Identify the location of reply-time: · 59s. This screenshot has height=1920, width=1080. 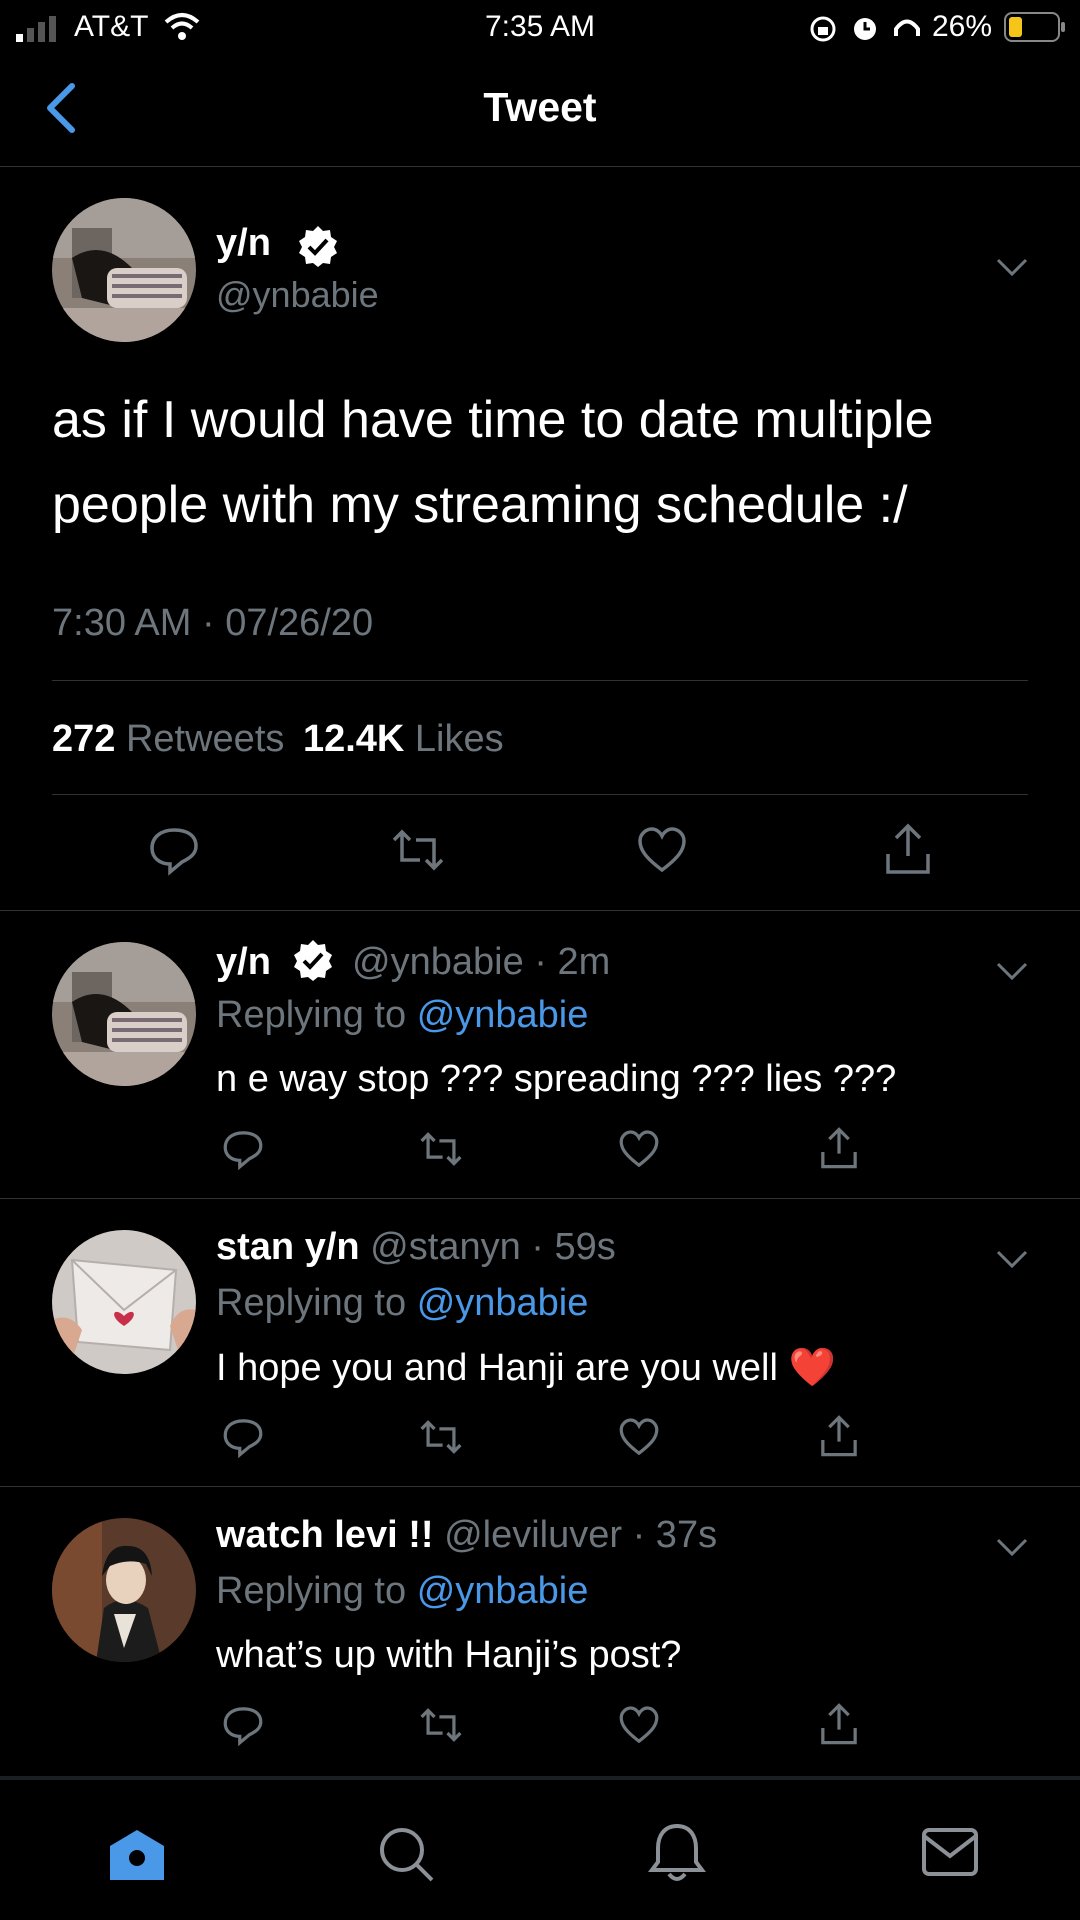
(573, 1247).